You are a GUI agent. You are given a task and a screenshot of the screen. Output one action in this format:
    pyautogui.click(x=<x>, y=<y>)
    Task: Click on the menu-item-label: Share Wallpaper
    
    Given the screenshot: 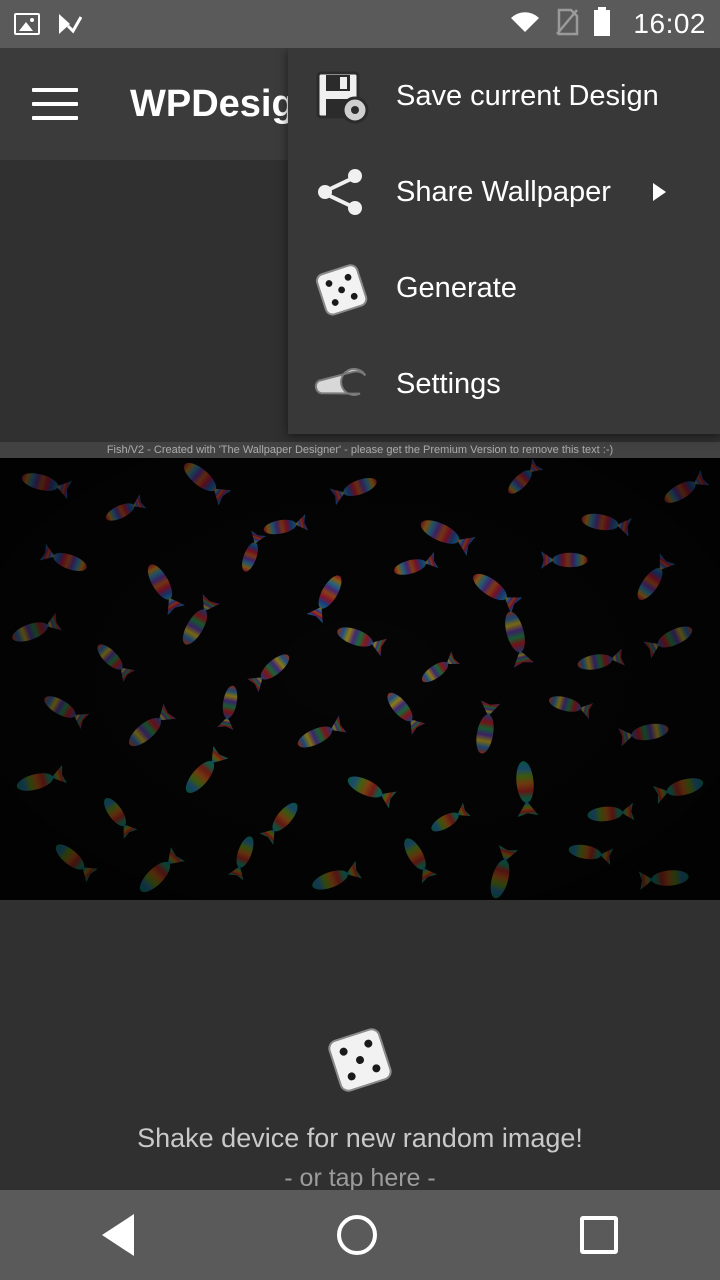 What is the action you would take?
    pyautogui.click(x=503, y=191)
    